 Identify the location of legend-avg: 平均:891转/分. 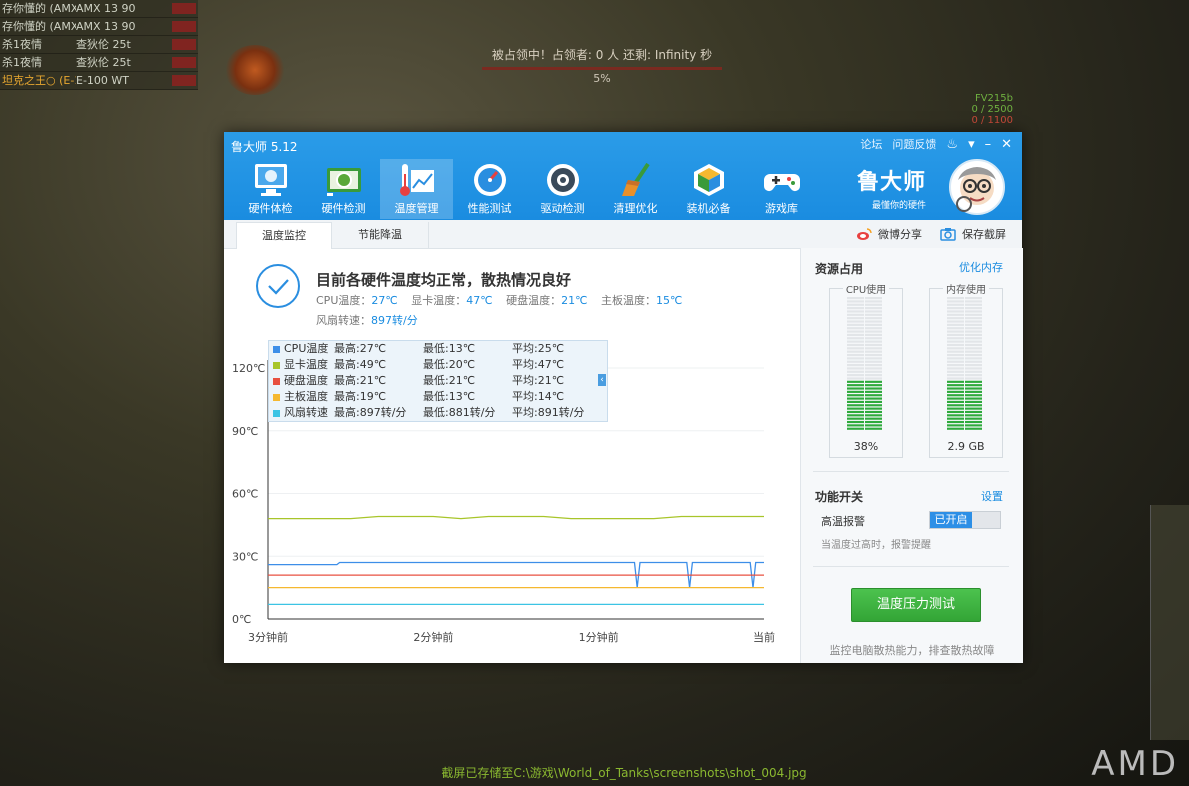
(548, 412).